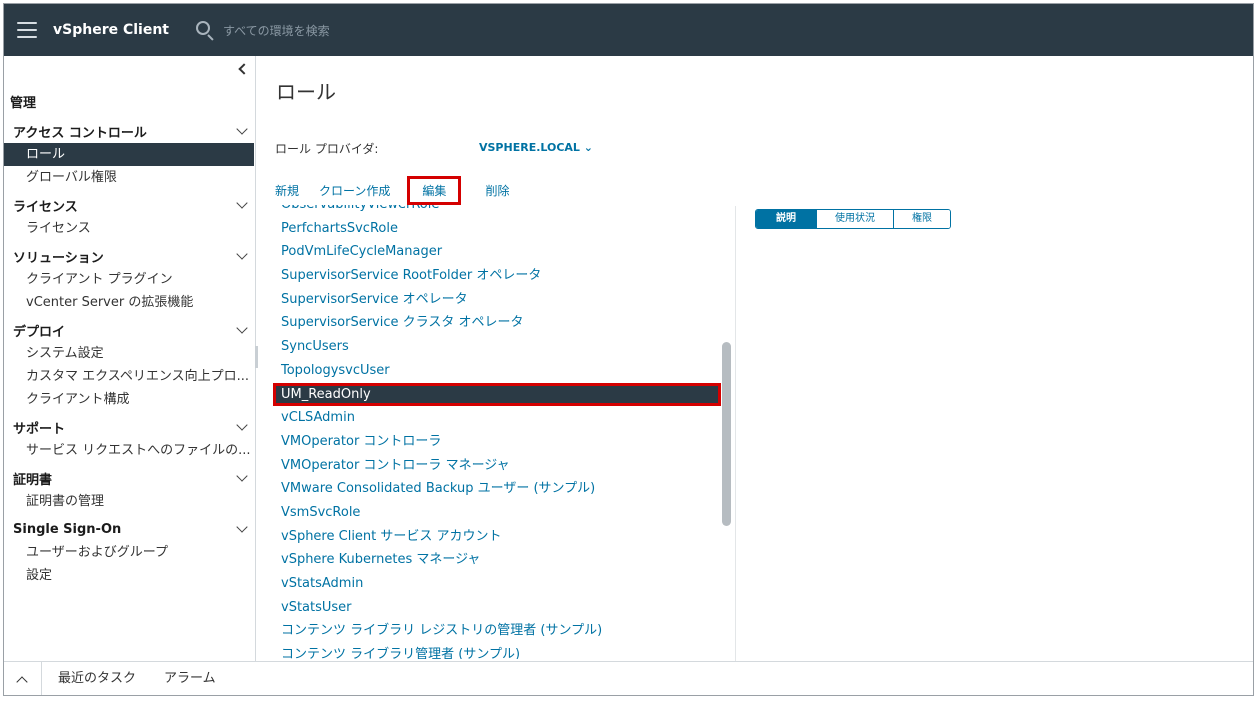 The image size is (1257, 702). I want to click on role-provider-value: VSPHERE.LOCAL, so click(529, 147).